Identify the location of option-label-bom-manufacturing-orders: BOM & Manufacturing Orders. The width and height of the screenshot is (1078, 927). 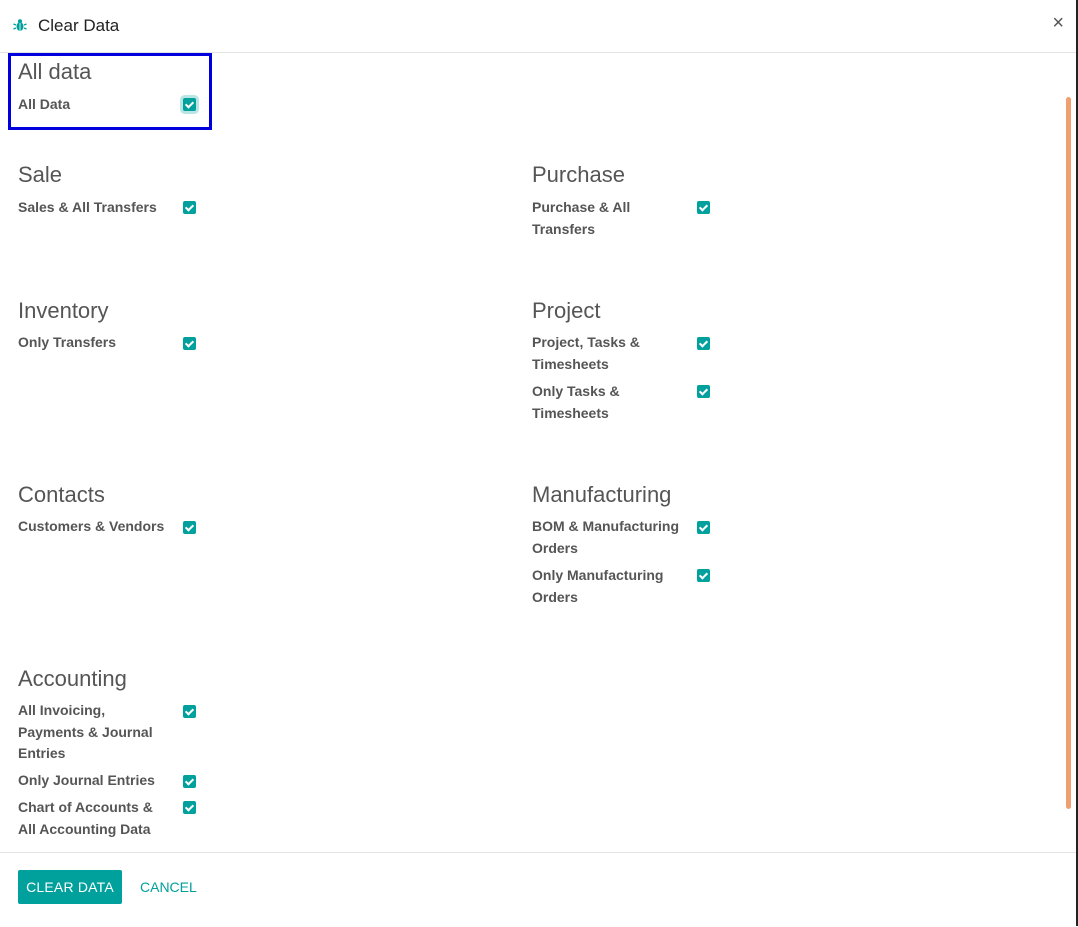
(605, 537).